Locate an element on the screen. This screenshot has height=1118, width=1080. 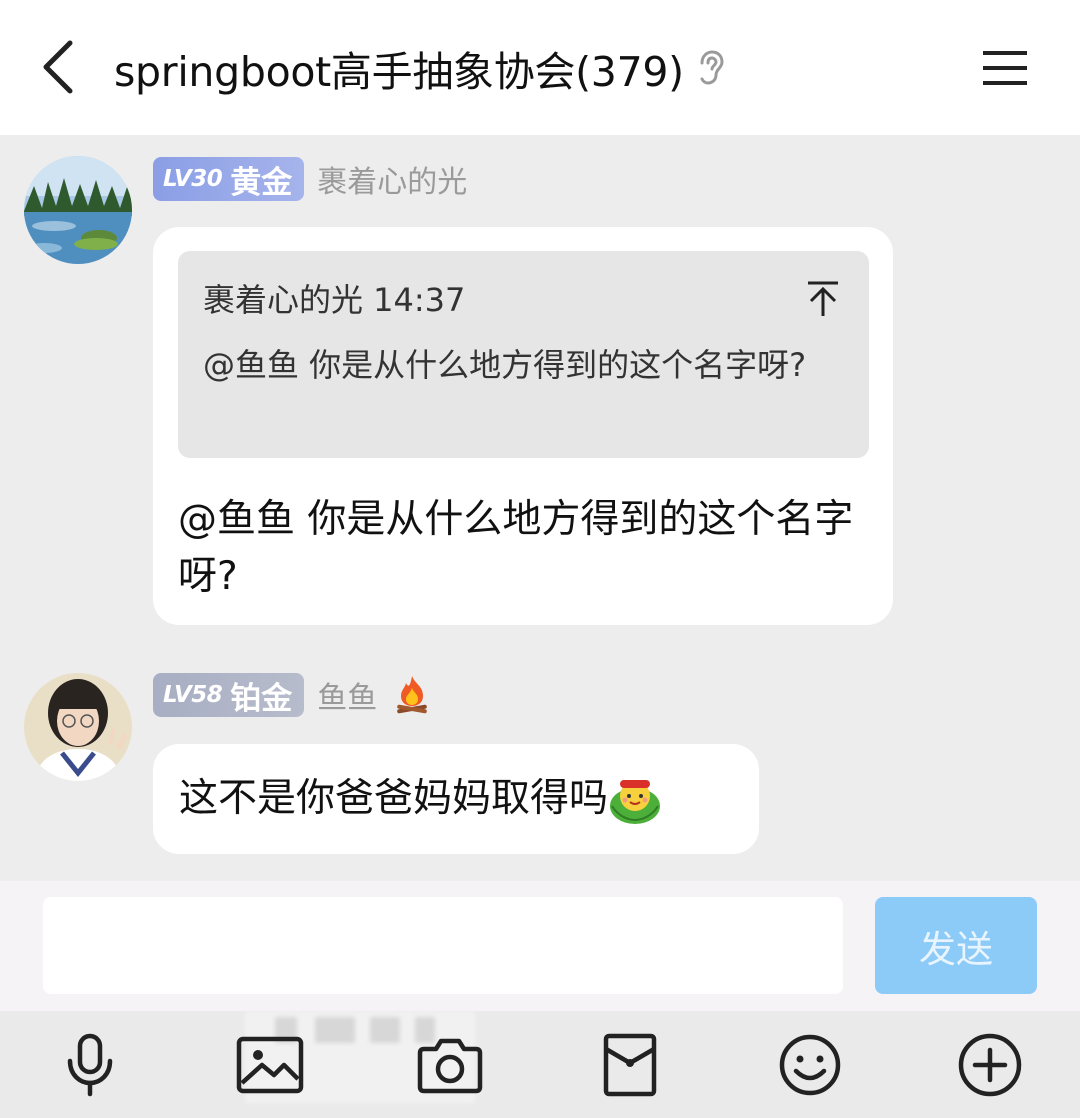
fire-icon is located at coordinates (412, 695).